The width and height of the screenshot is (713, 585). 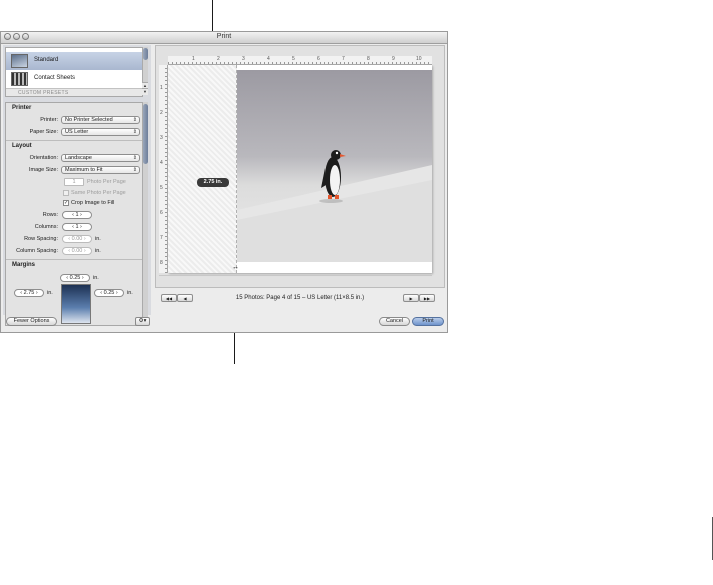 What do you see at coordinates (41, 239) in the screenshot?
I see `row-spacing-label: Row Spacing:` at bounding box center [41, 239].